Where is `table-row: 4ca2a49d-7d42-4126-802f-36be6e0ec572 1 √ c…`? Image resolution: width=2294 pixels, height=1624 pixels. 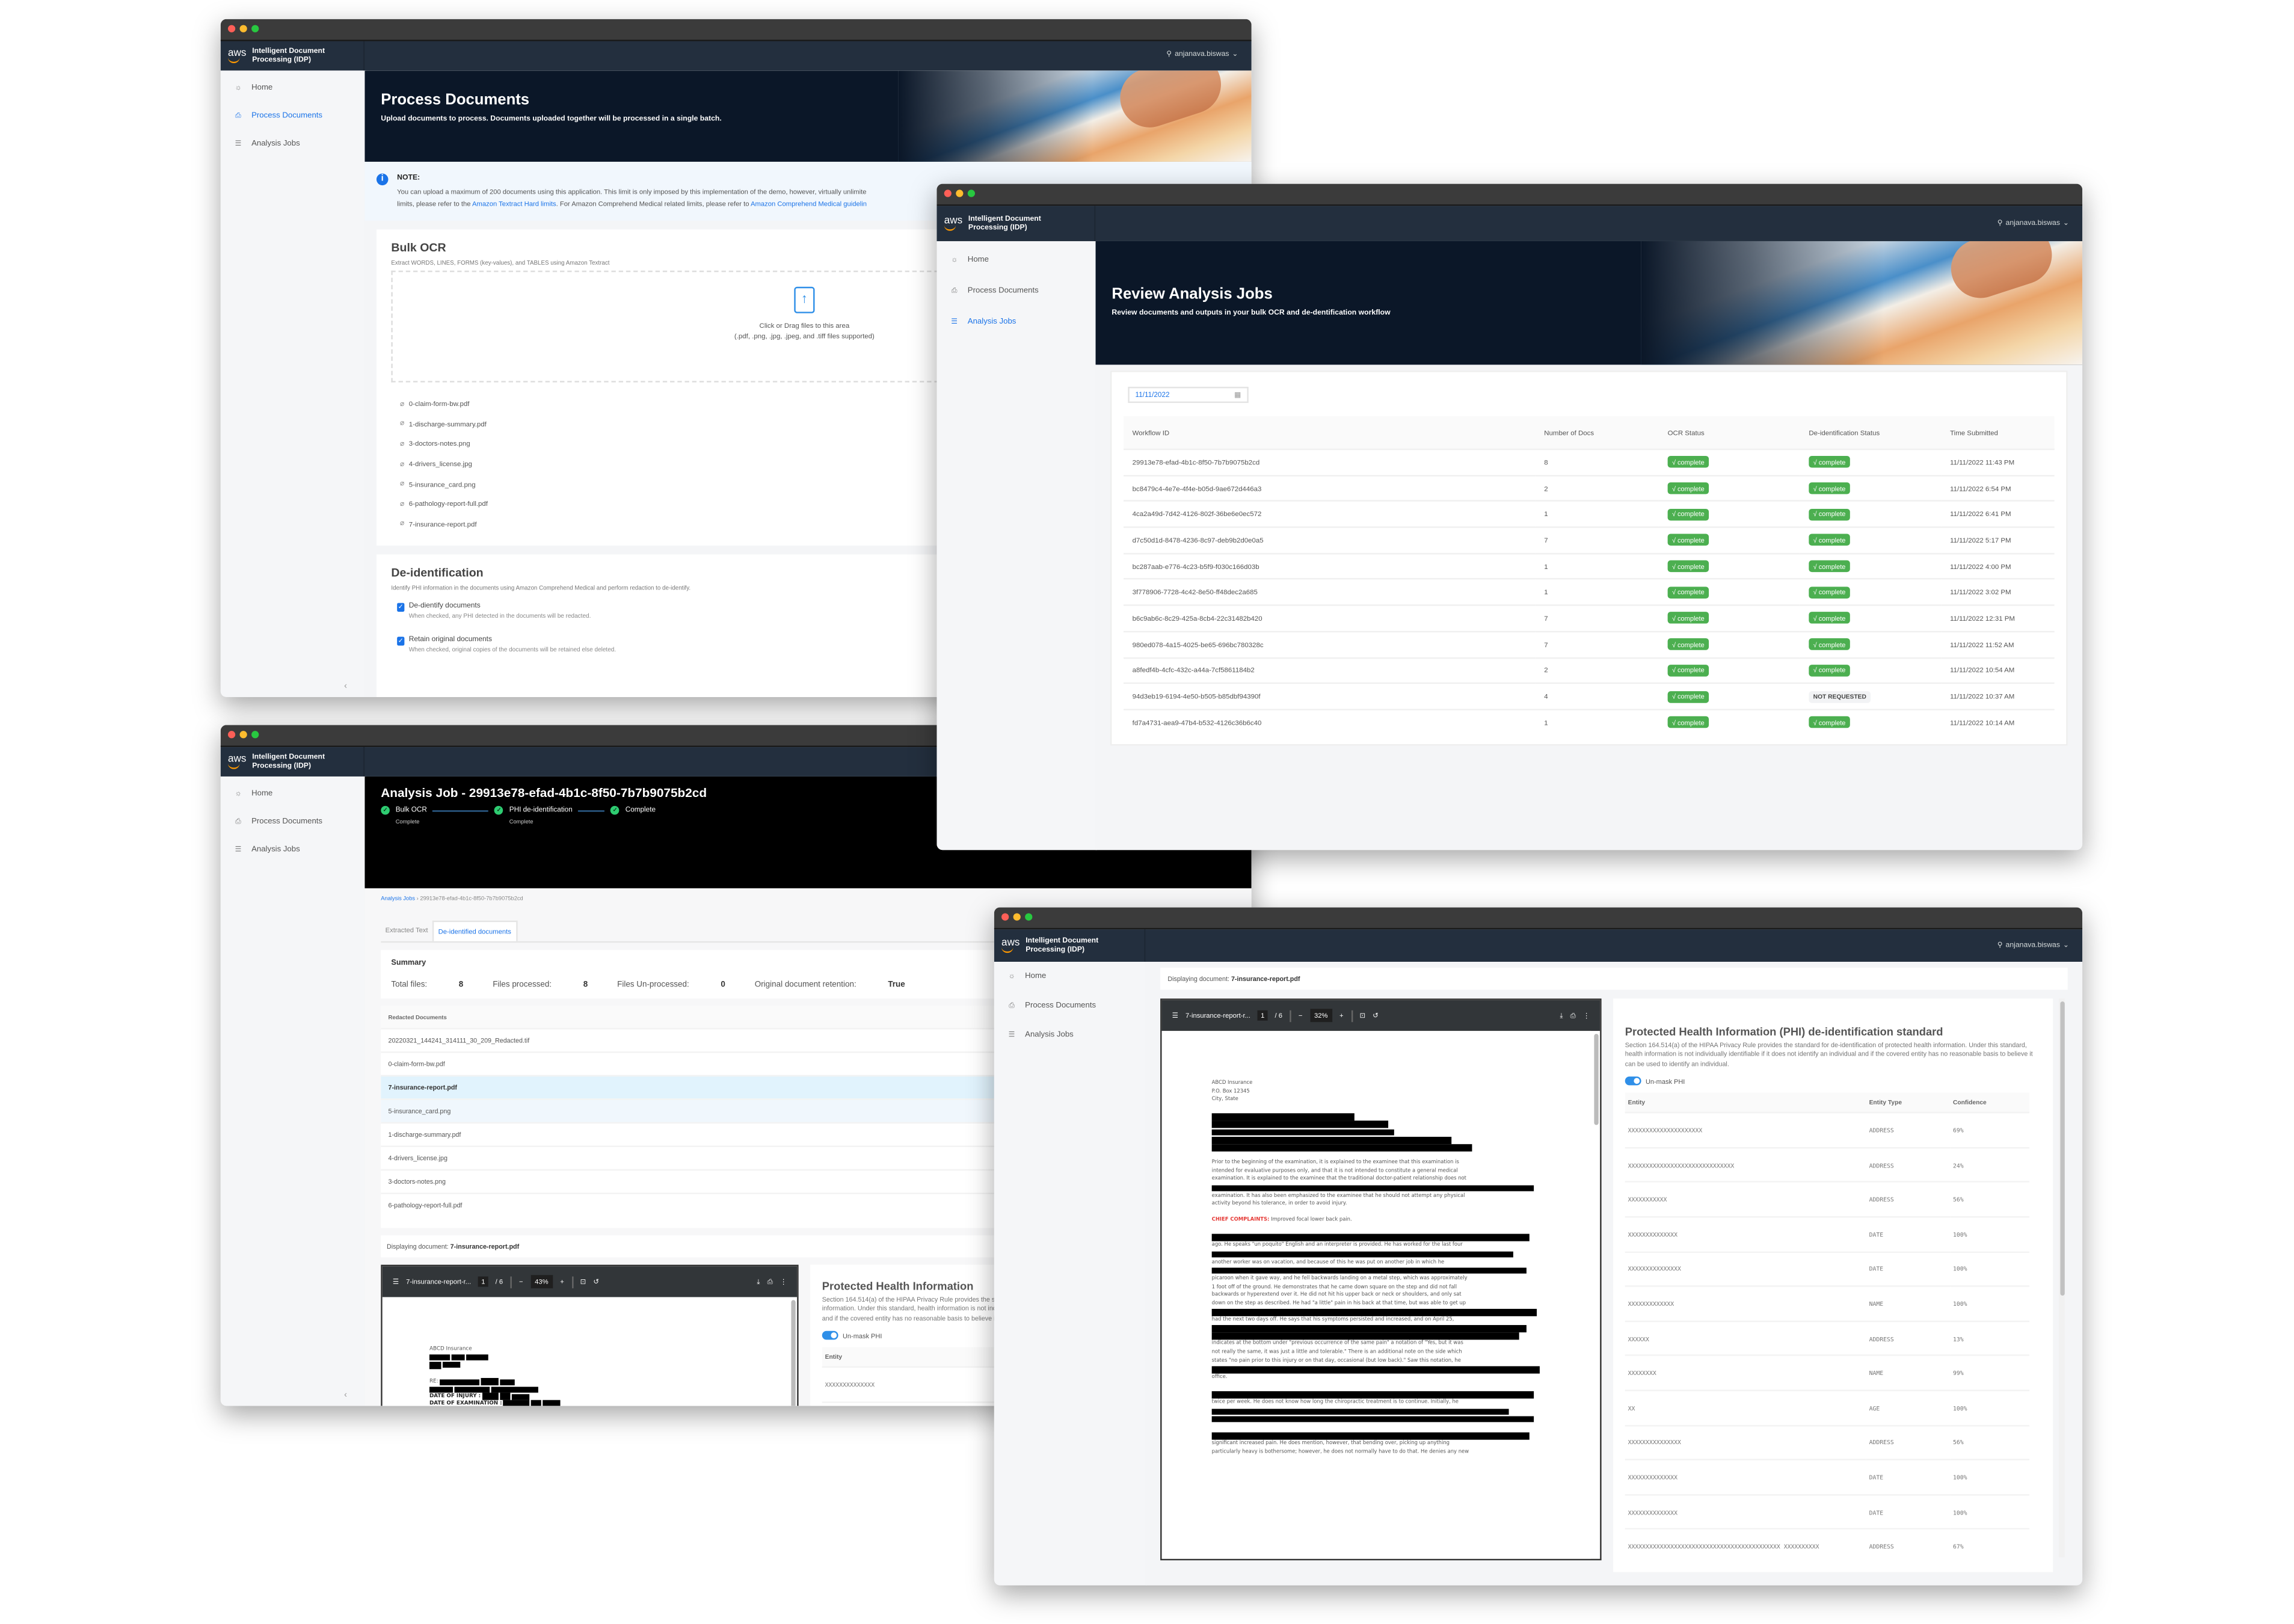
table-row: 4ca2a49d-7d42-4126-802f-36be6e0ec572 1 √ c… is located at coordinates (1589, 513).